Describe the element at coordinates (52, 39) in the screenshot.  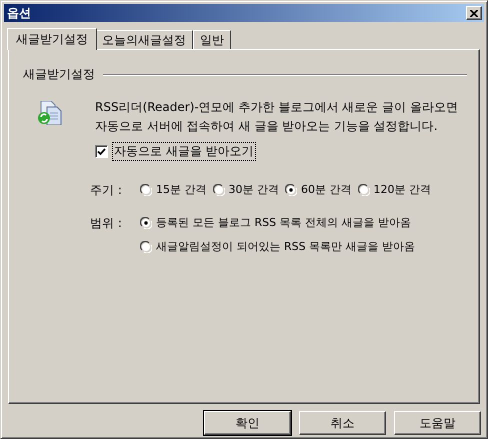
I see `tab: 새글받기설정` at that location.